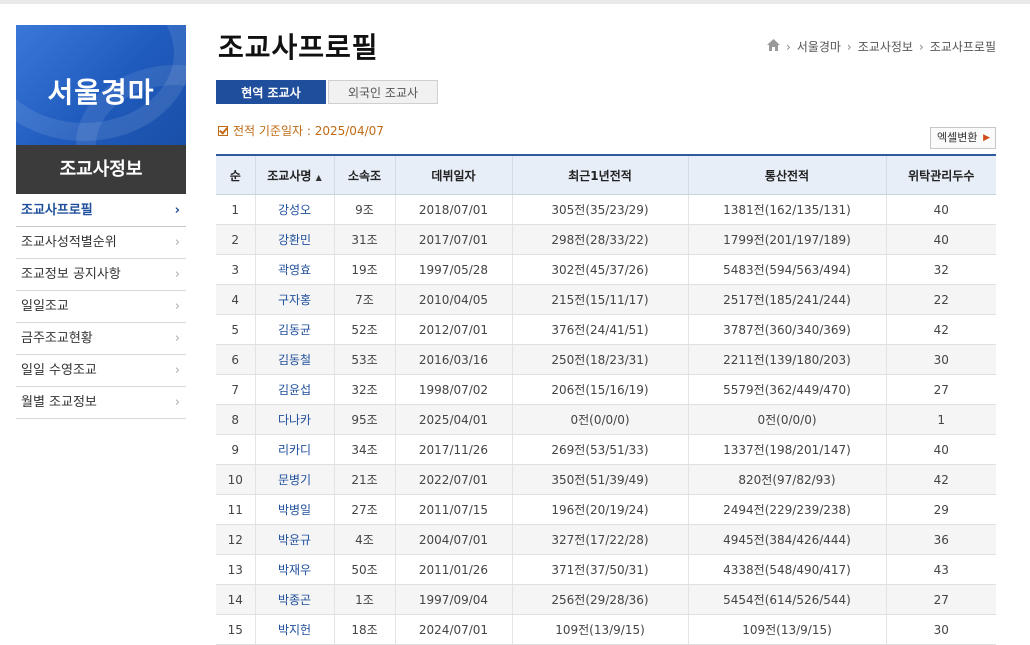 Image resolution: width=1030 pixels, height=645 pixels. What do you see at coordinates (294, 359) in the screenshot?
I see `cell-trainer-name: 김동철` at bounding box center [294, 359].